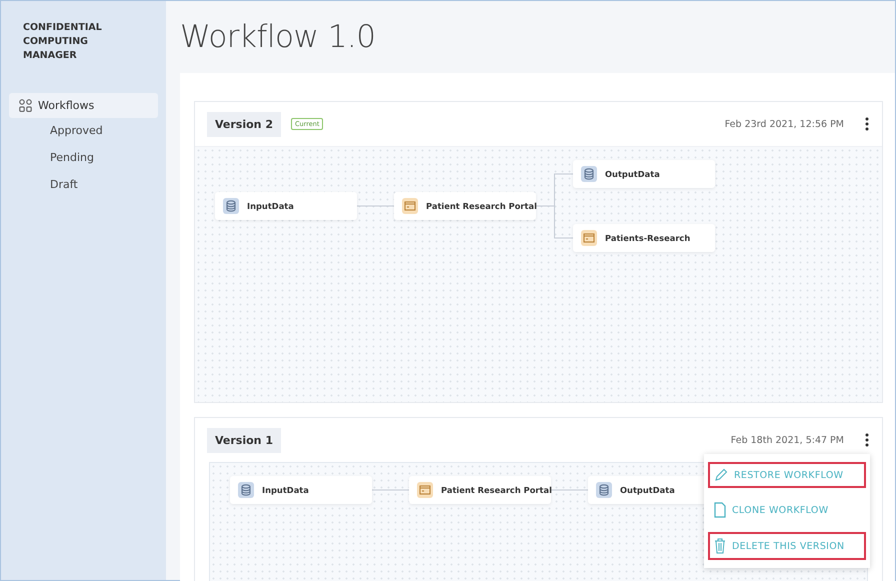 This screenshot has height=581, width=896. What do you see at coordinates (555, 222) in the screenshot?
I see `connector-line` at bounding box center [555, 222].